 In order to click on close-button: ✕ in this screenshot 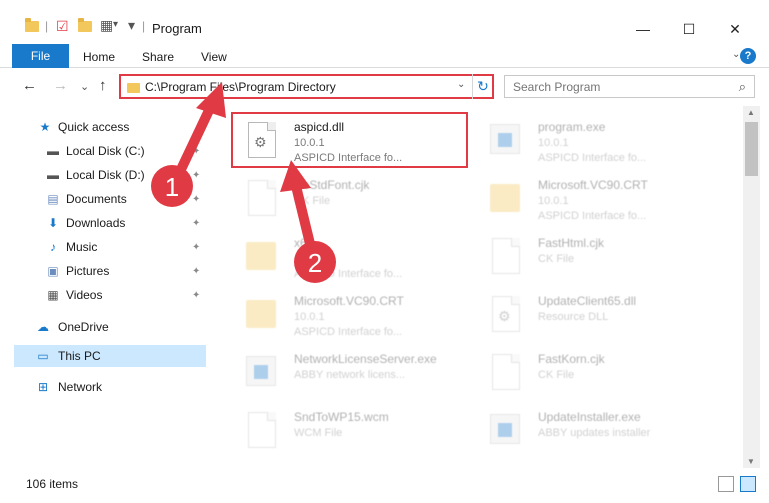, I will do `click(735, 29)`.